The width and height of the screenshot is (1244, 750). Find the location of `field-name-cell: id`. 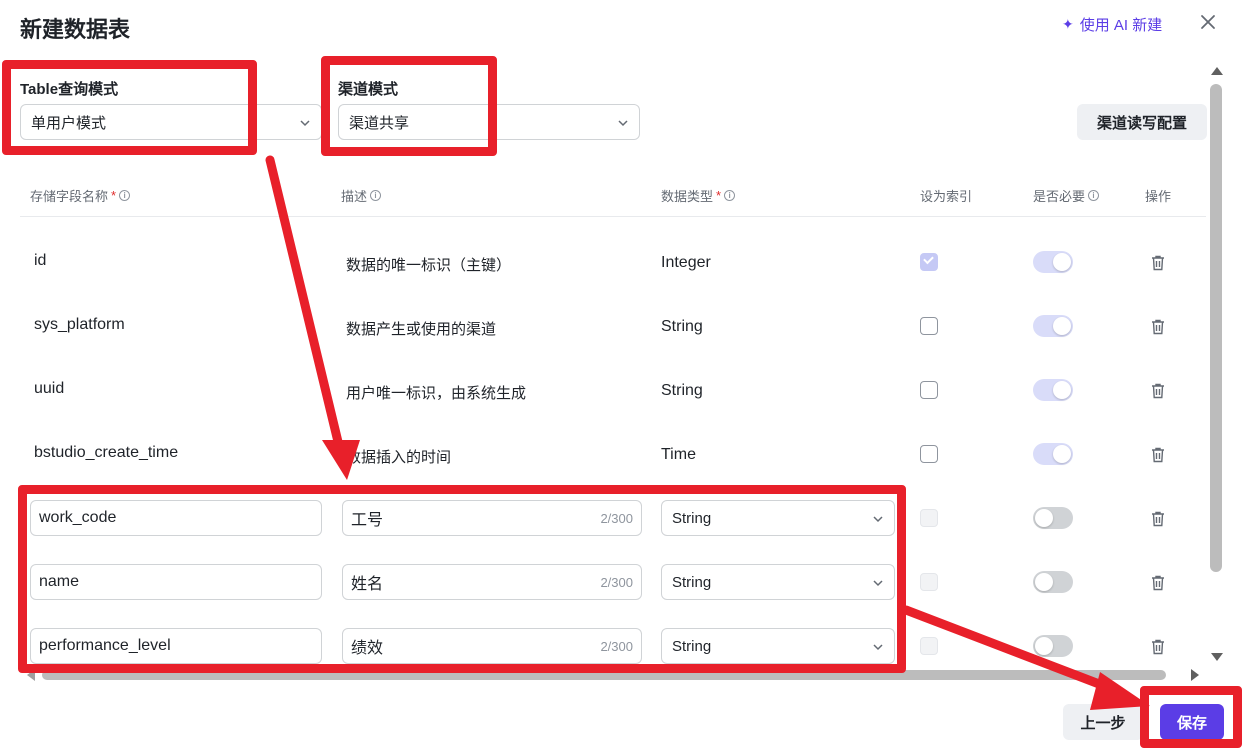

field-name-cell: id is located at coordinates (40, 260).